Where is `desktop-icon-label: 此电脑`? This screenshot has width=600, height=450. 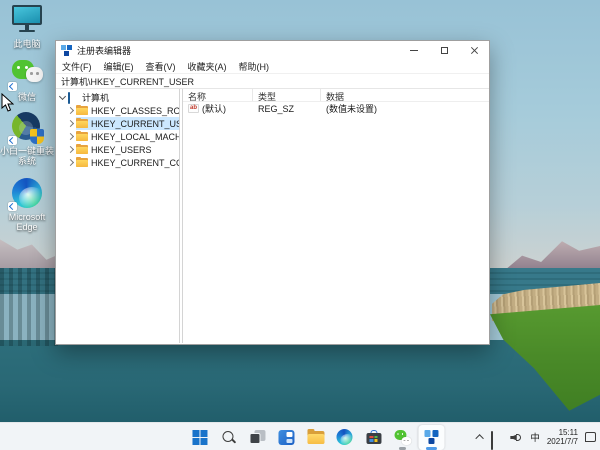 desktop-icon-label: 此电脑 is located at coordinates (27, 44).